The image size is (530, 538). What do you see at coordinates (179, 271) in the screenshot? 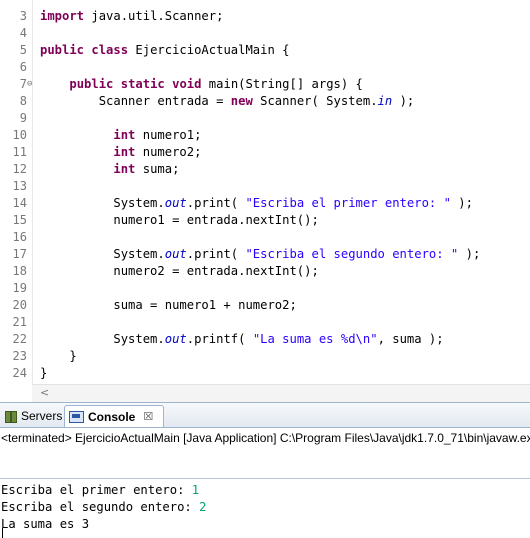
I see `code-text: numero2 = entrada.nextInt();` at bounding box center [179, 271].